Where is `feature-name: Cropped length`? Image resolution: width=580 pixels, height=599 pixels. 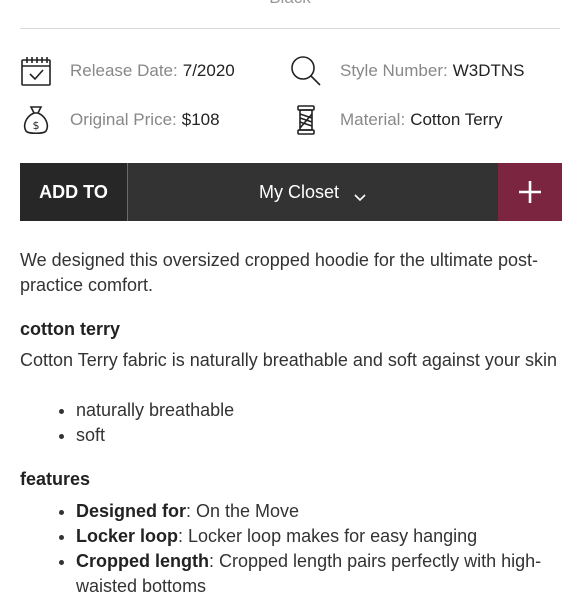
feature-name: Cropped length is located at coordinates (142, 561).